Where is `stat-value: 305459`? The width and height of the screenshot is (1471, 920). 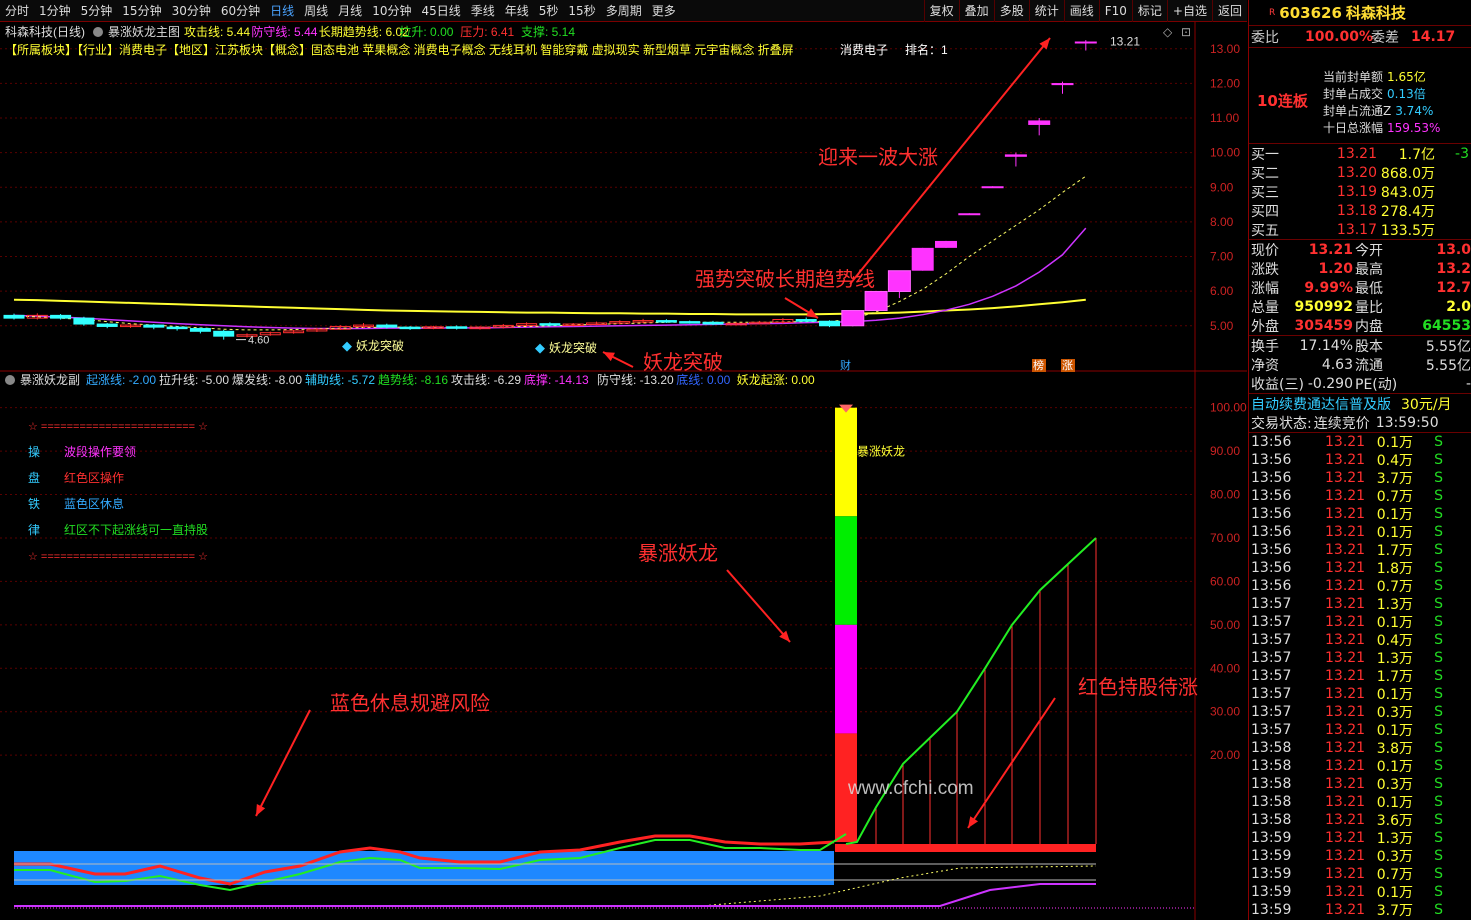
stat-value: 305459 is located at coordinates (1323, 325).